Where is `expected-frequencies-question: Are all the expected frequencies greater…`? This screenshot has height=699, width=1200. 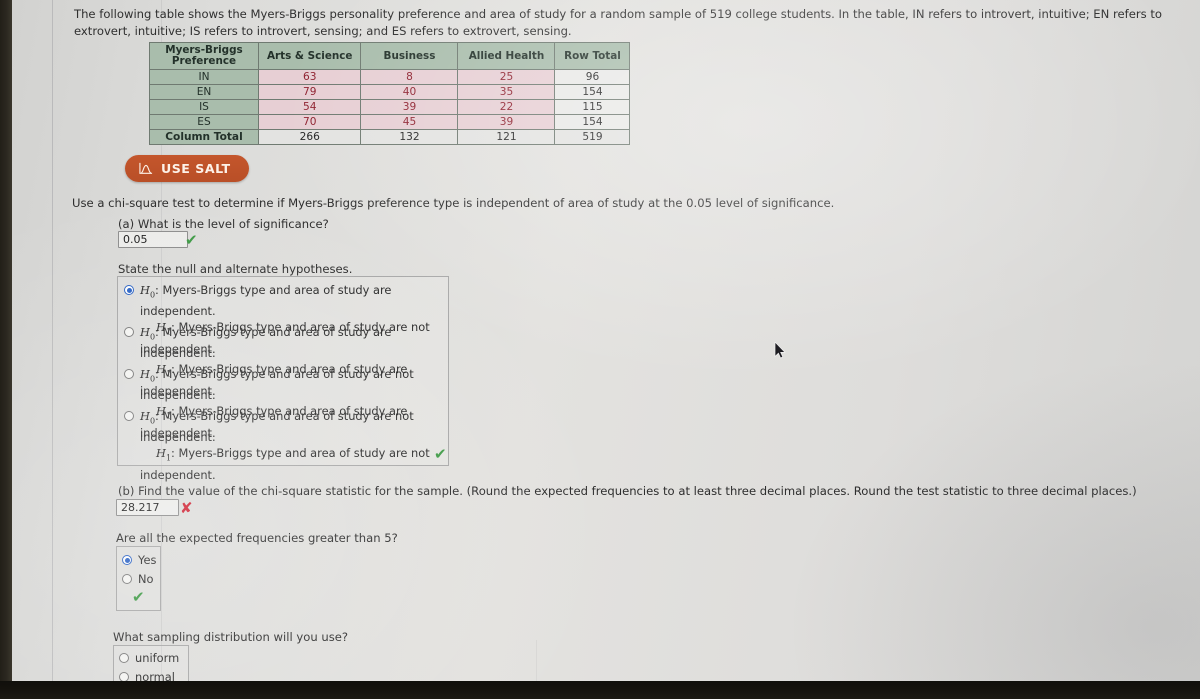 expected-frequencies-question: Are all the expected frequencies greater… is located at coordinates (257, 538).